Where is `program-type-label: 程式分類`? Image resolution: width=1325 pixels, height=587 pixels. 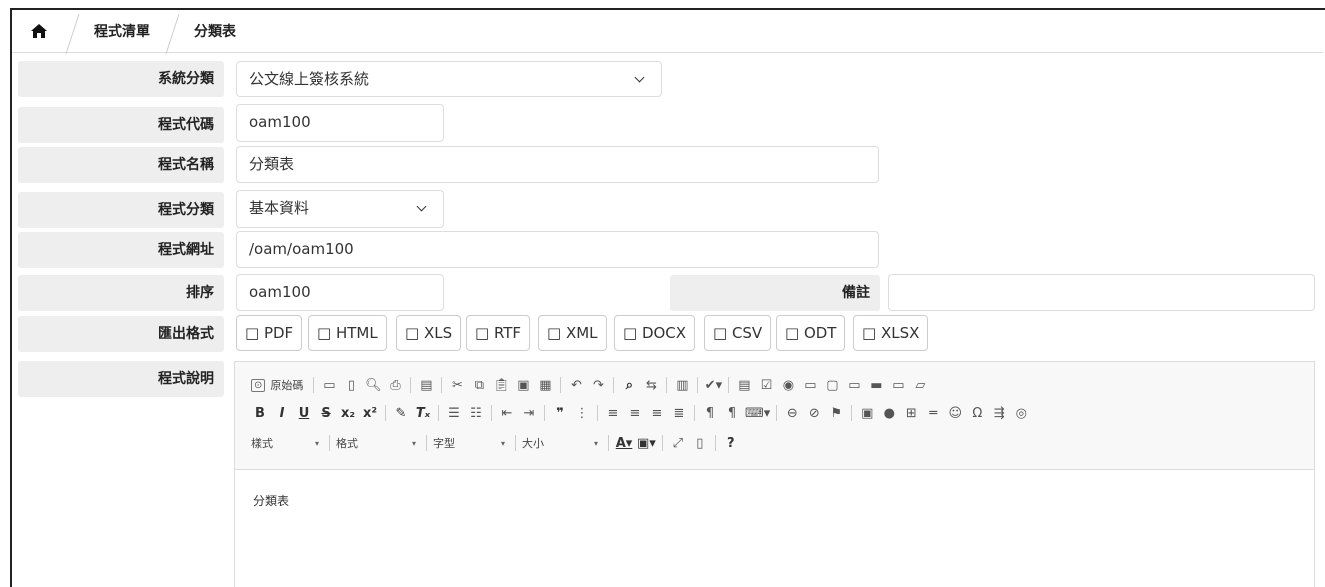
program-type-label: 程式分類 is located at coordinates (121, 210).